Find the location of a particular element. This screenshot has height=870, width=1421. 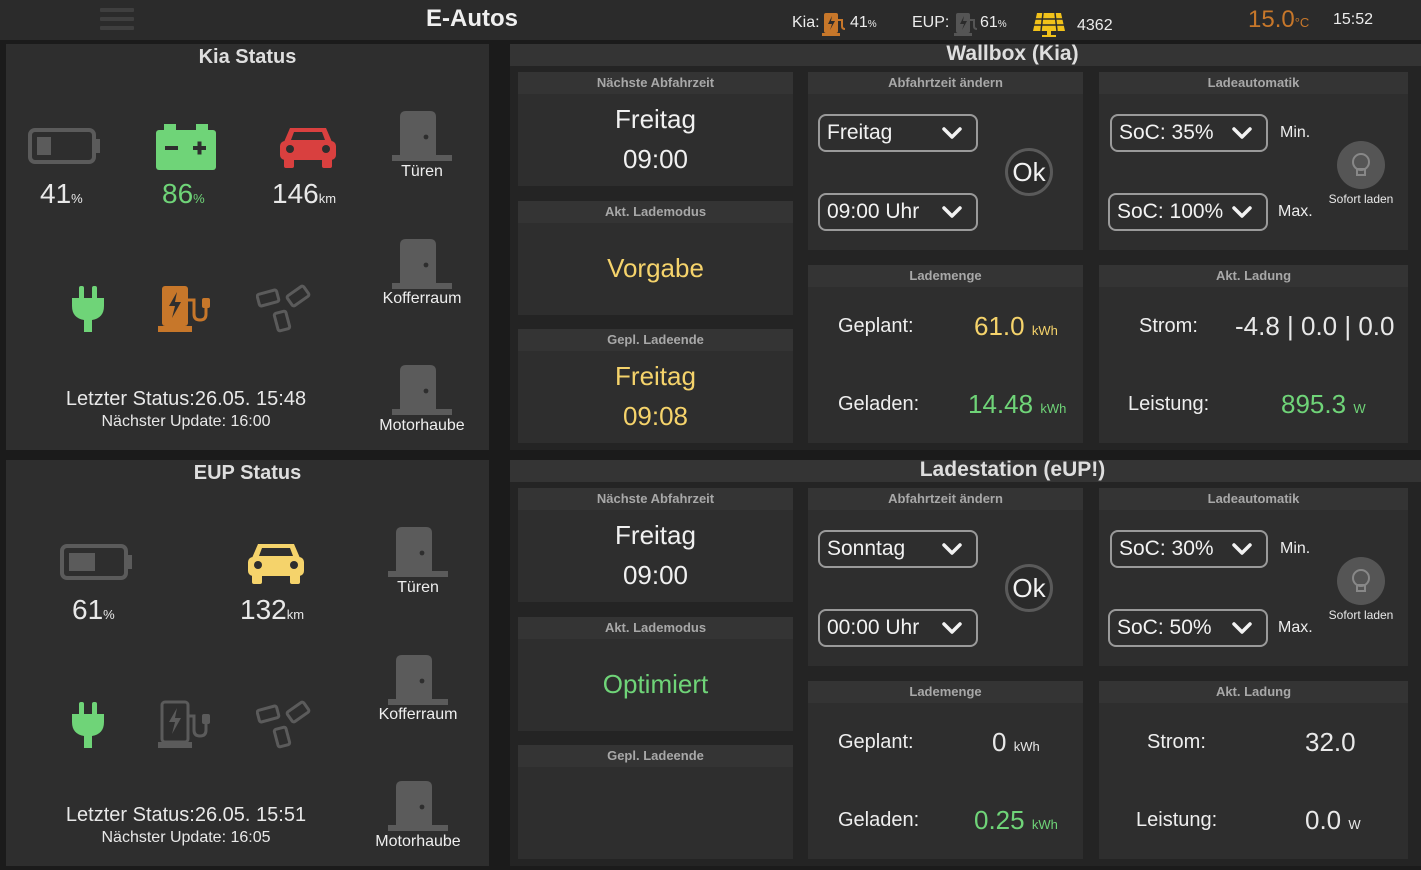

charge-mode-value: Vorgabe is located at coordinates (655, 268).